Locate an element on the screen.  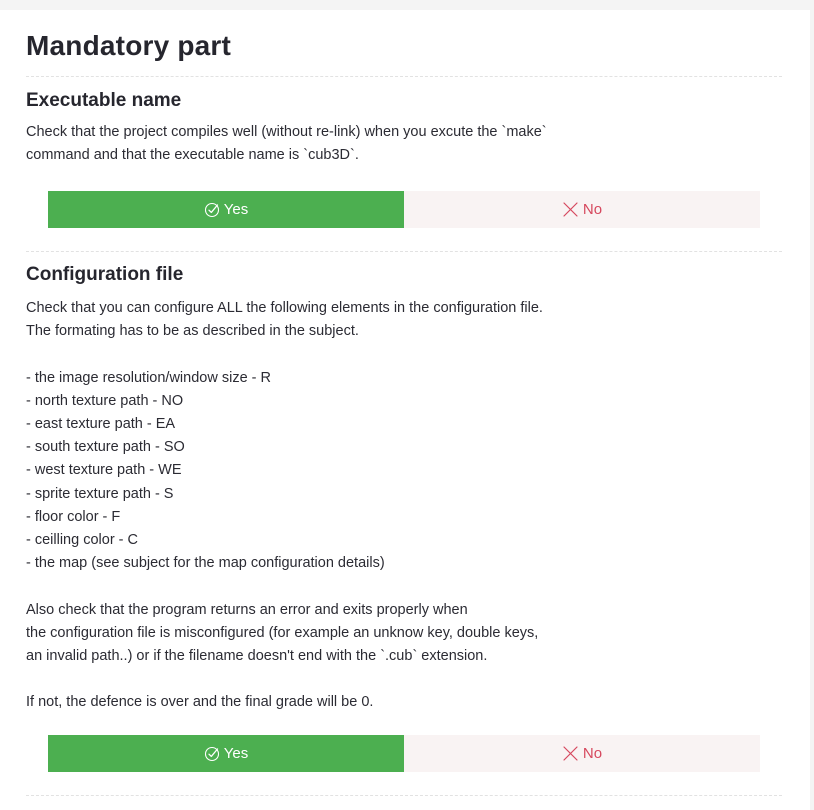
answer-choice-configuration-file: Yes No is located at coordinates (404, 753).